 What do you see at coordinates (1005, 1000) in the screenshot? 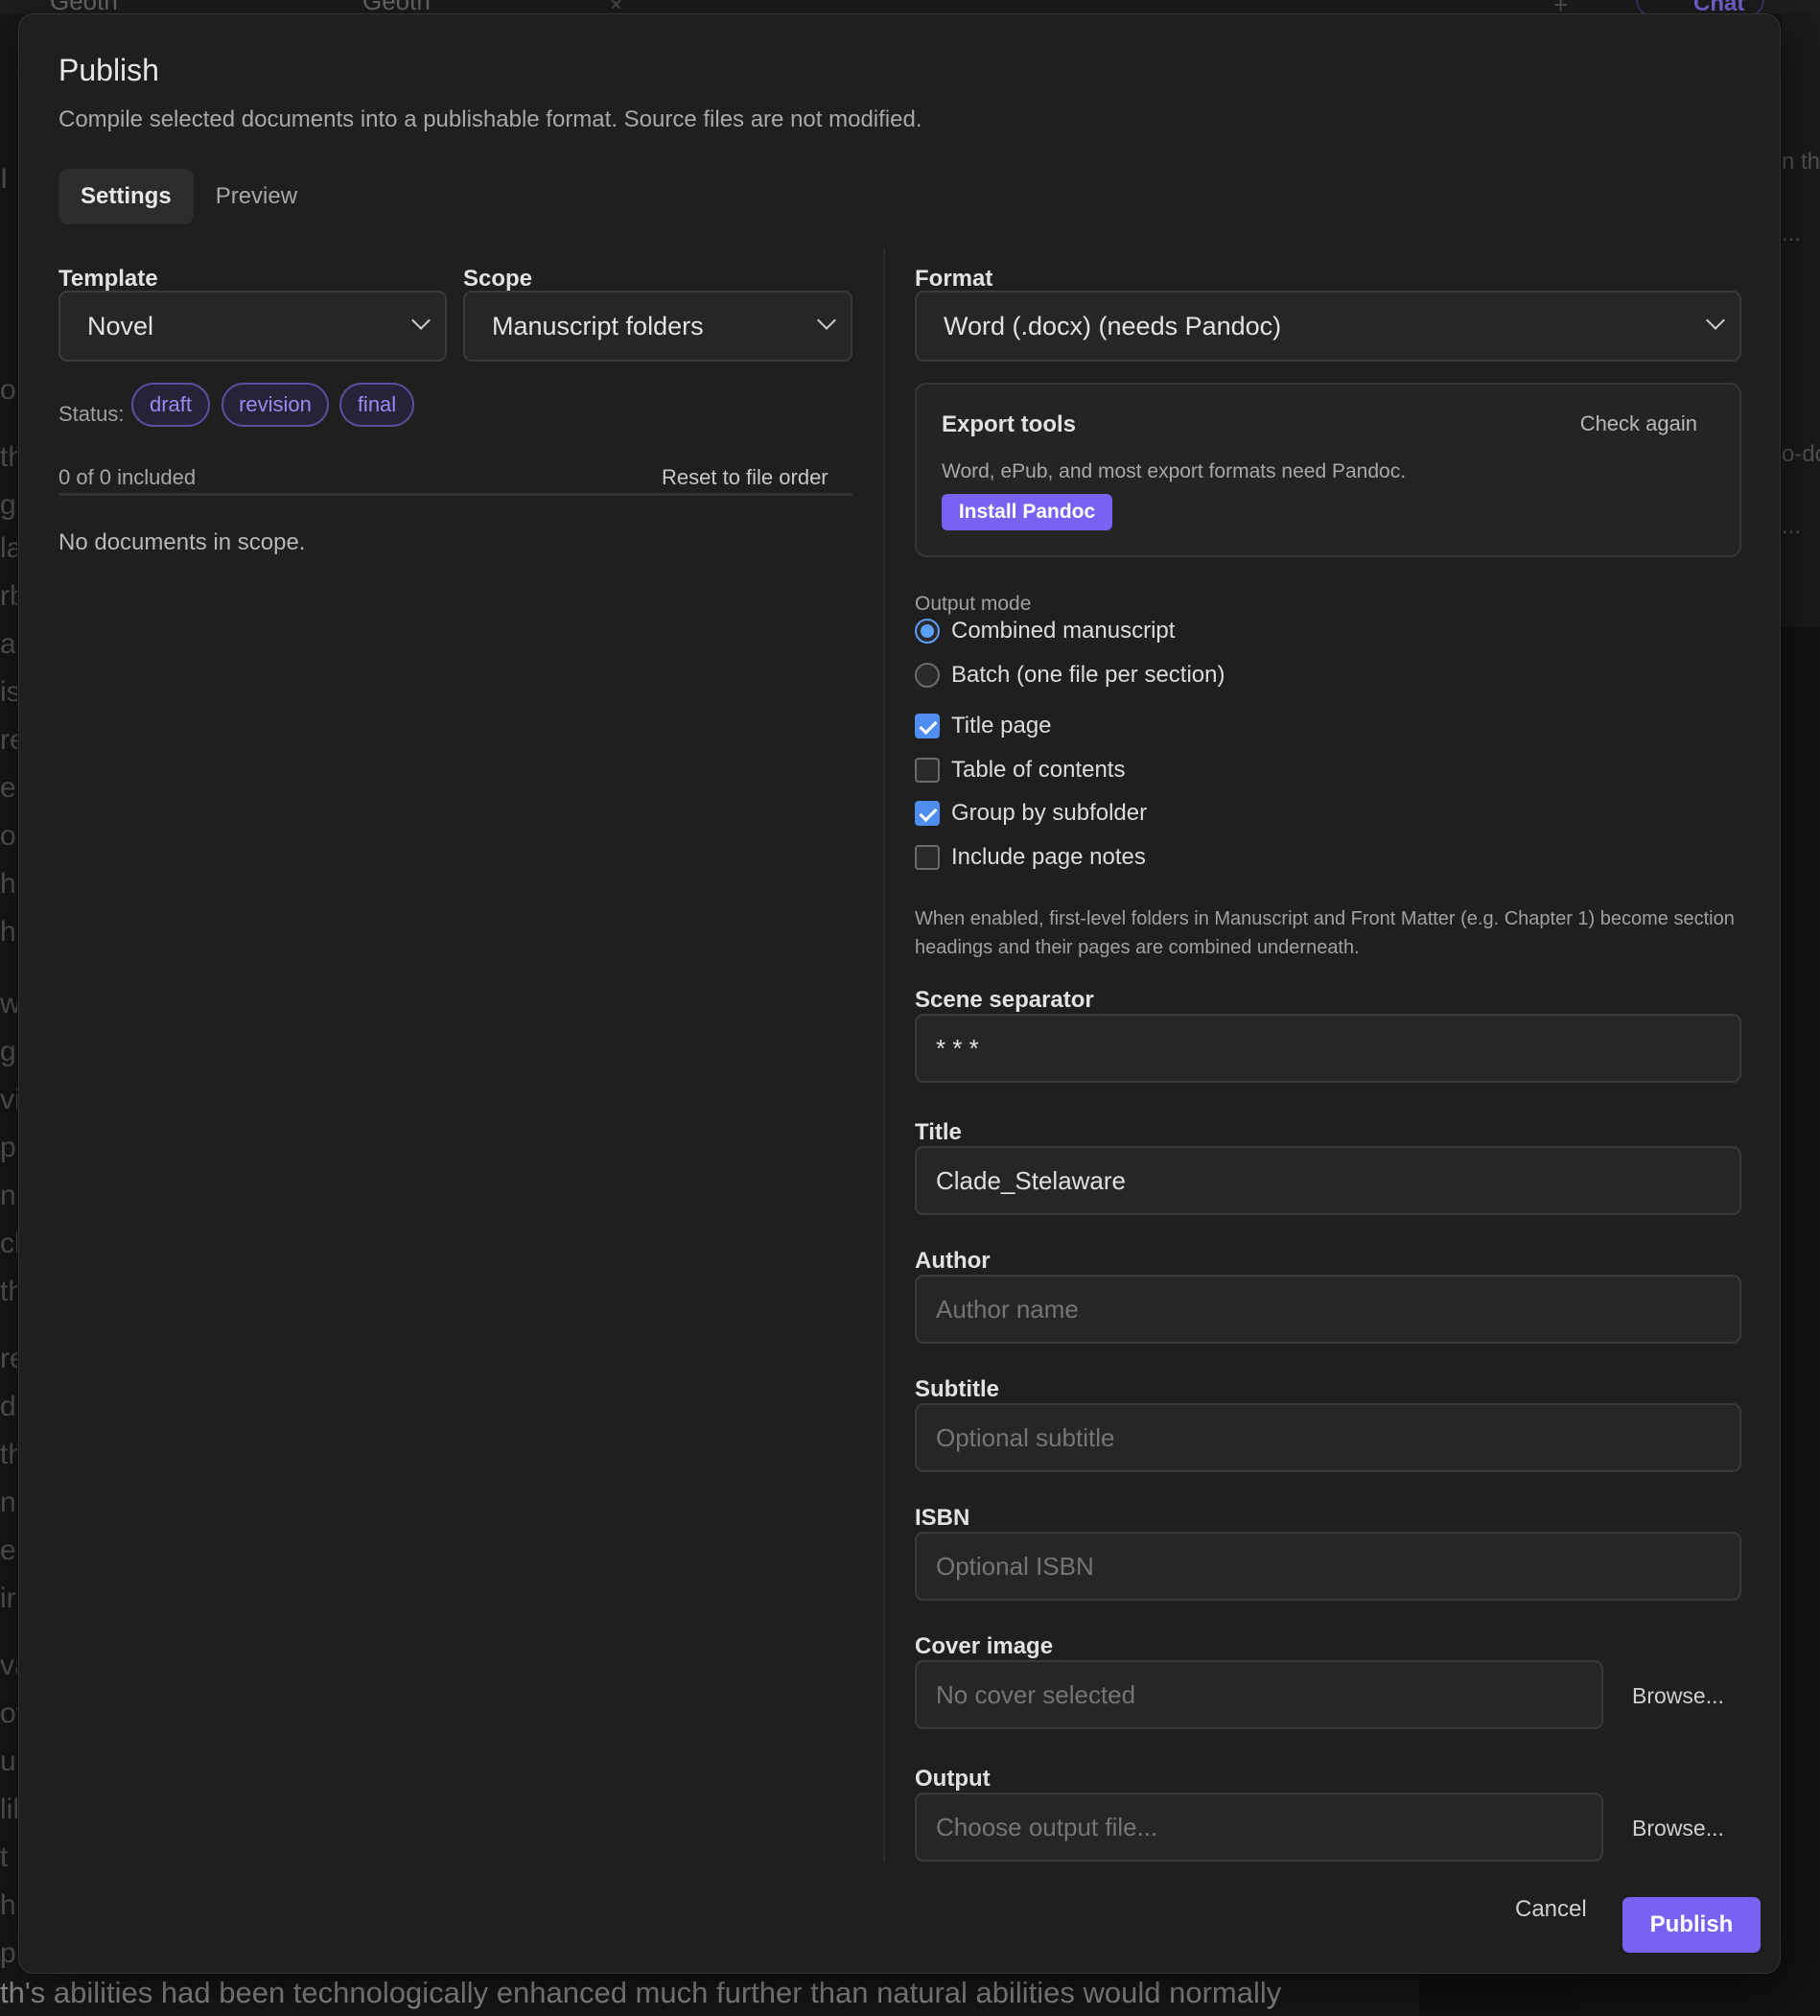
I see `scene-separator-label: Scene separator` at bounding box center [1005, 1000].